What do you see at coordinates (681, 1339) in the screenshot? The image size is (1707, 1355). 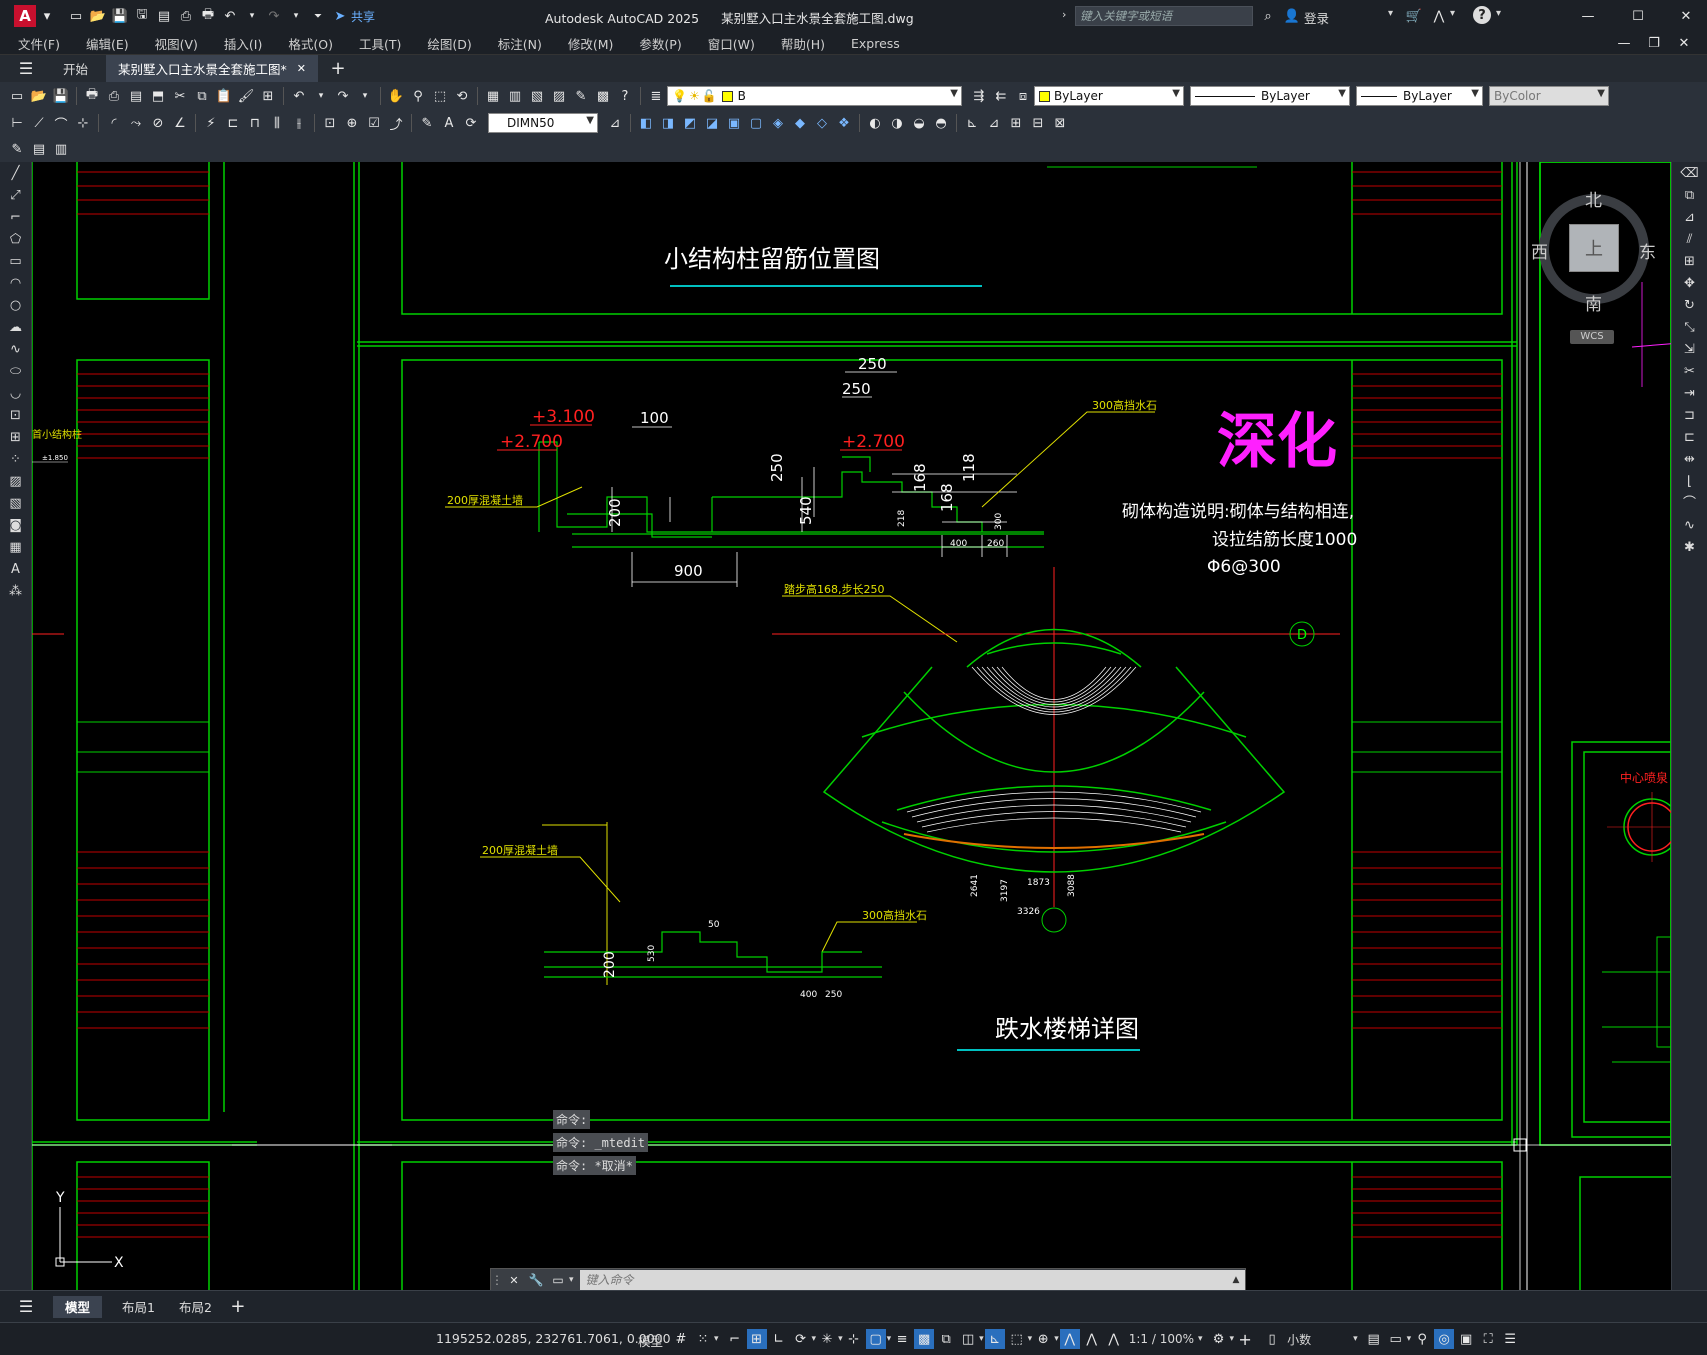 I see `grid-icon: #` at bounding box center [681, 1339].